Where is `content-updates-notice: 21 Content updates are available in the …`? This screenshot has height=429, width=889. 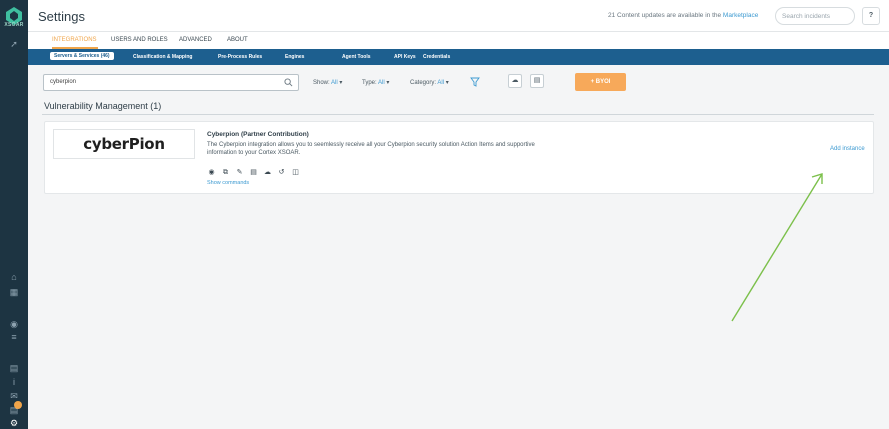 content-updates-notice: 21 Content updates are available in the … is located at coordinates (683, 15).